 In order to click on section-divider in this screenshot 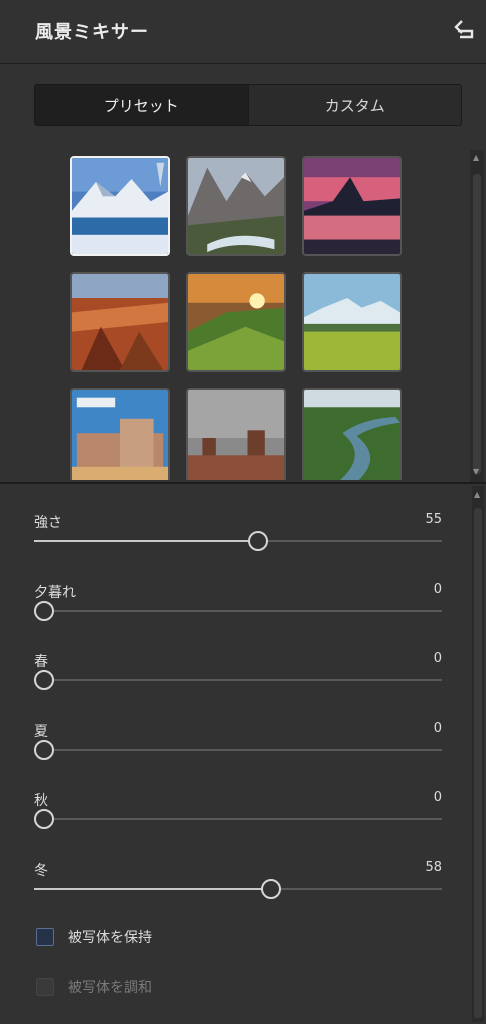, I will do `click(243, 483)`.